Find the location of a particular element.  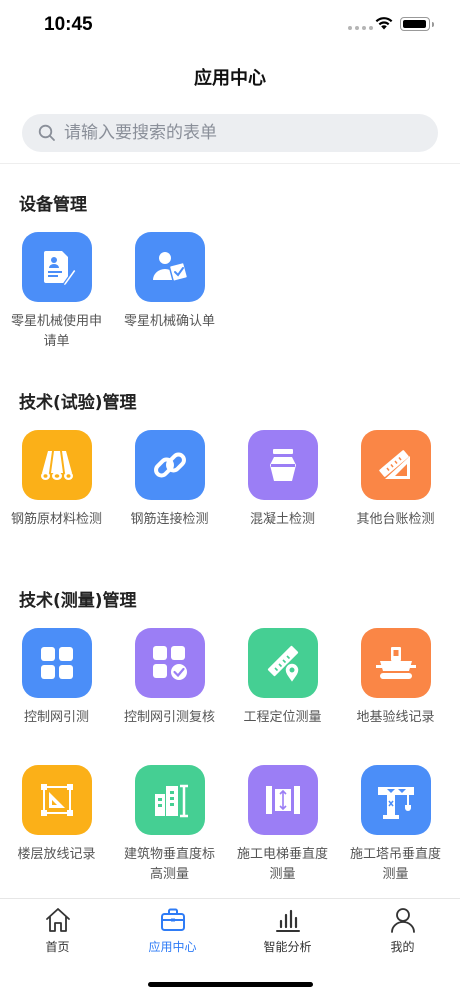

signal-icon is located at coordinates (360, 28).